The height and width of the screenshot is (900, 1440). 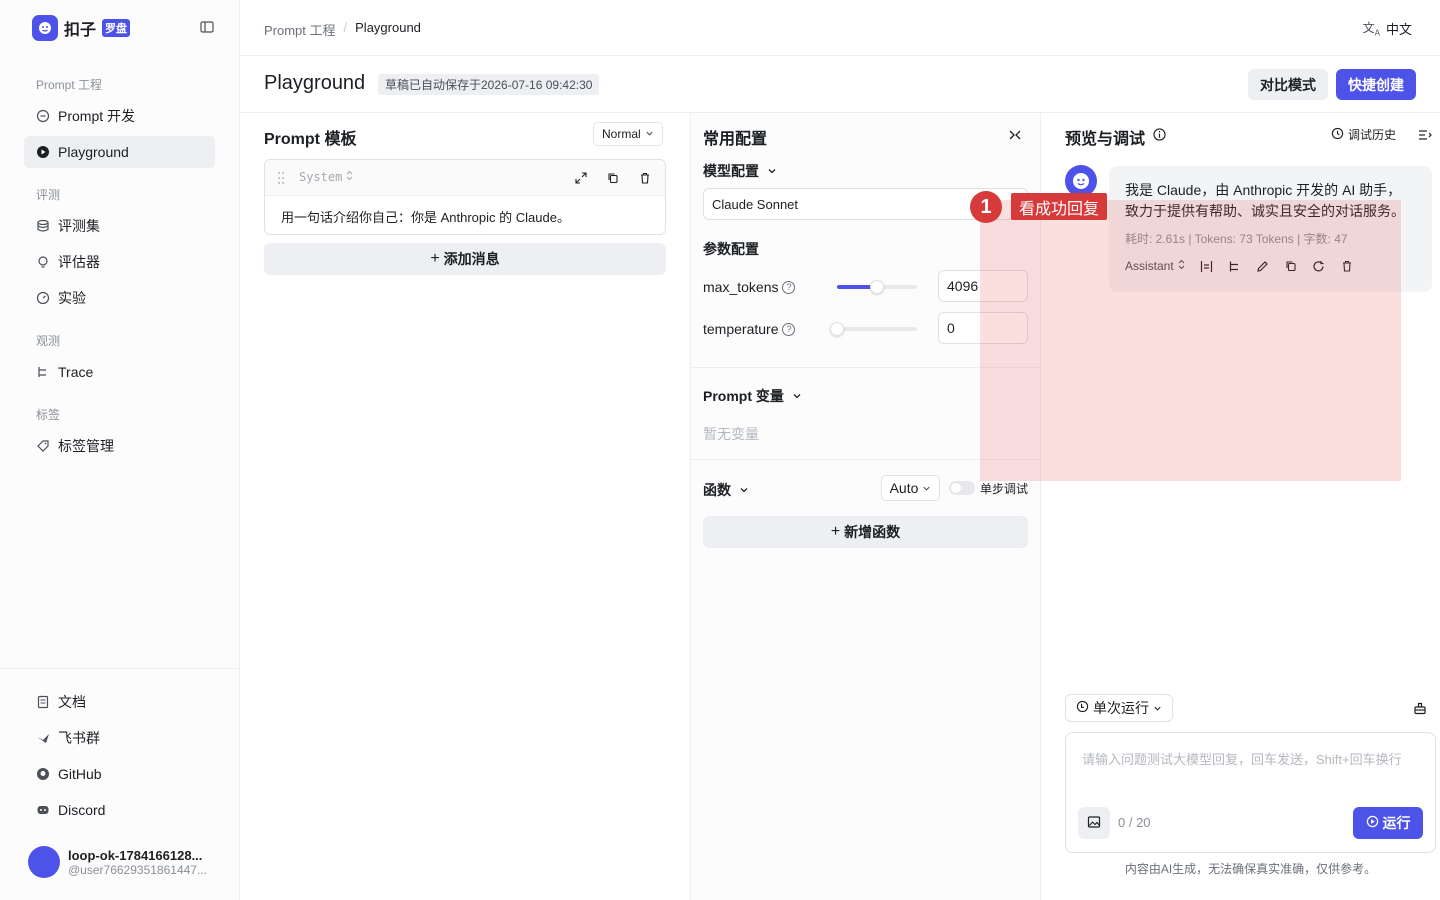 What do you see at coordinates (119, 298) in the screenshot?
I see `sidebar-item-experiment: 实验` at bounding box center [119, 298].